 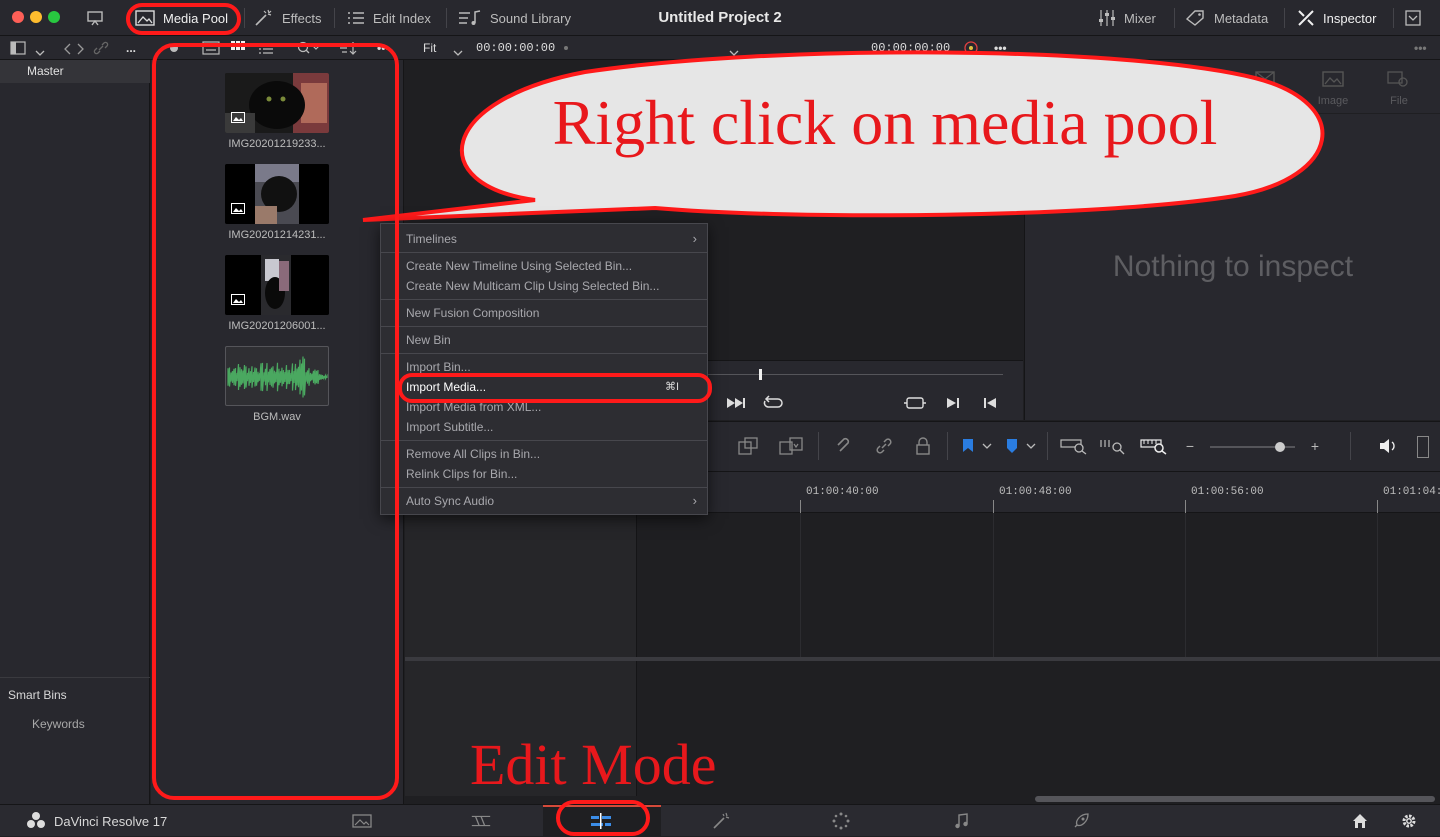 I want to click on file-tab-label: File, so click(x=1399, y=101).